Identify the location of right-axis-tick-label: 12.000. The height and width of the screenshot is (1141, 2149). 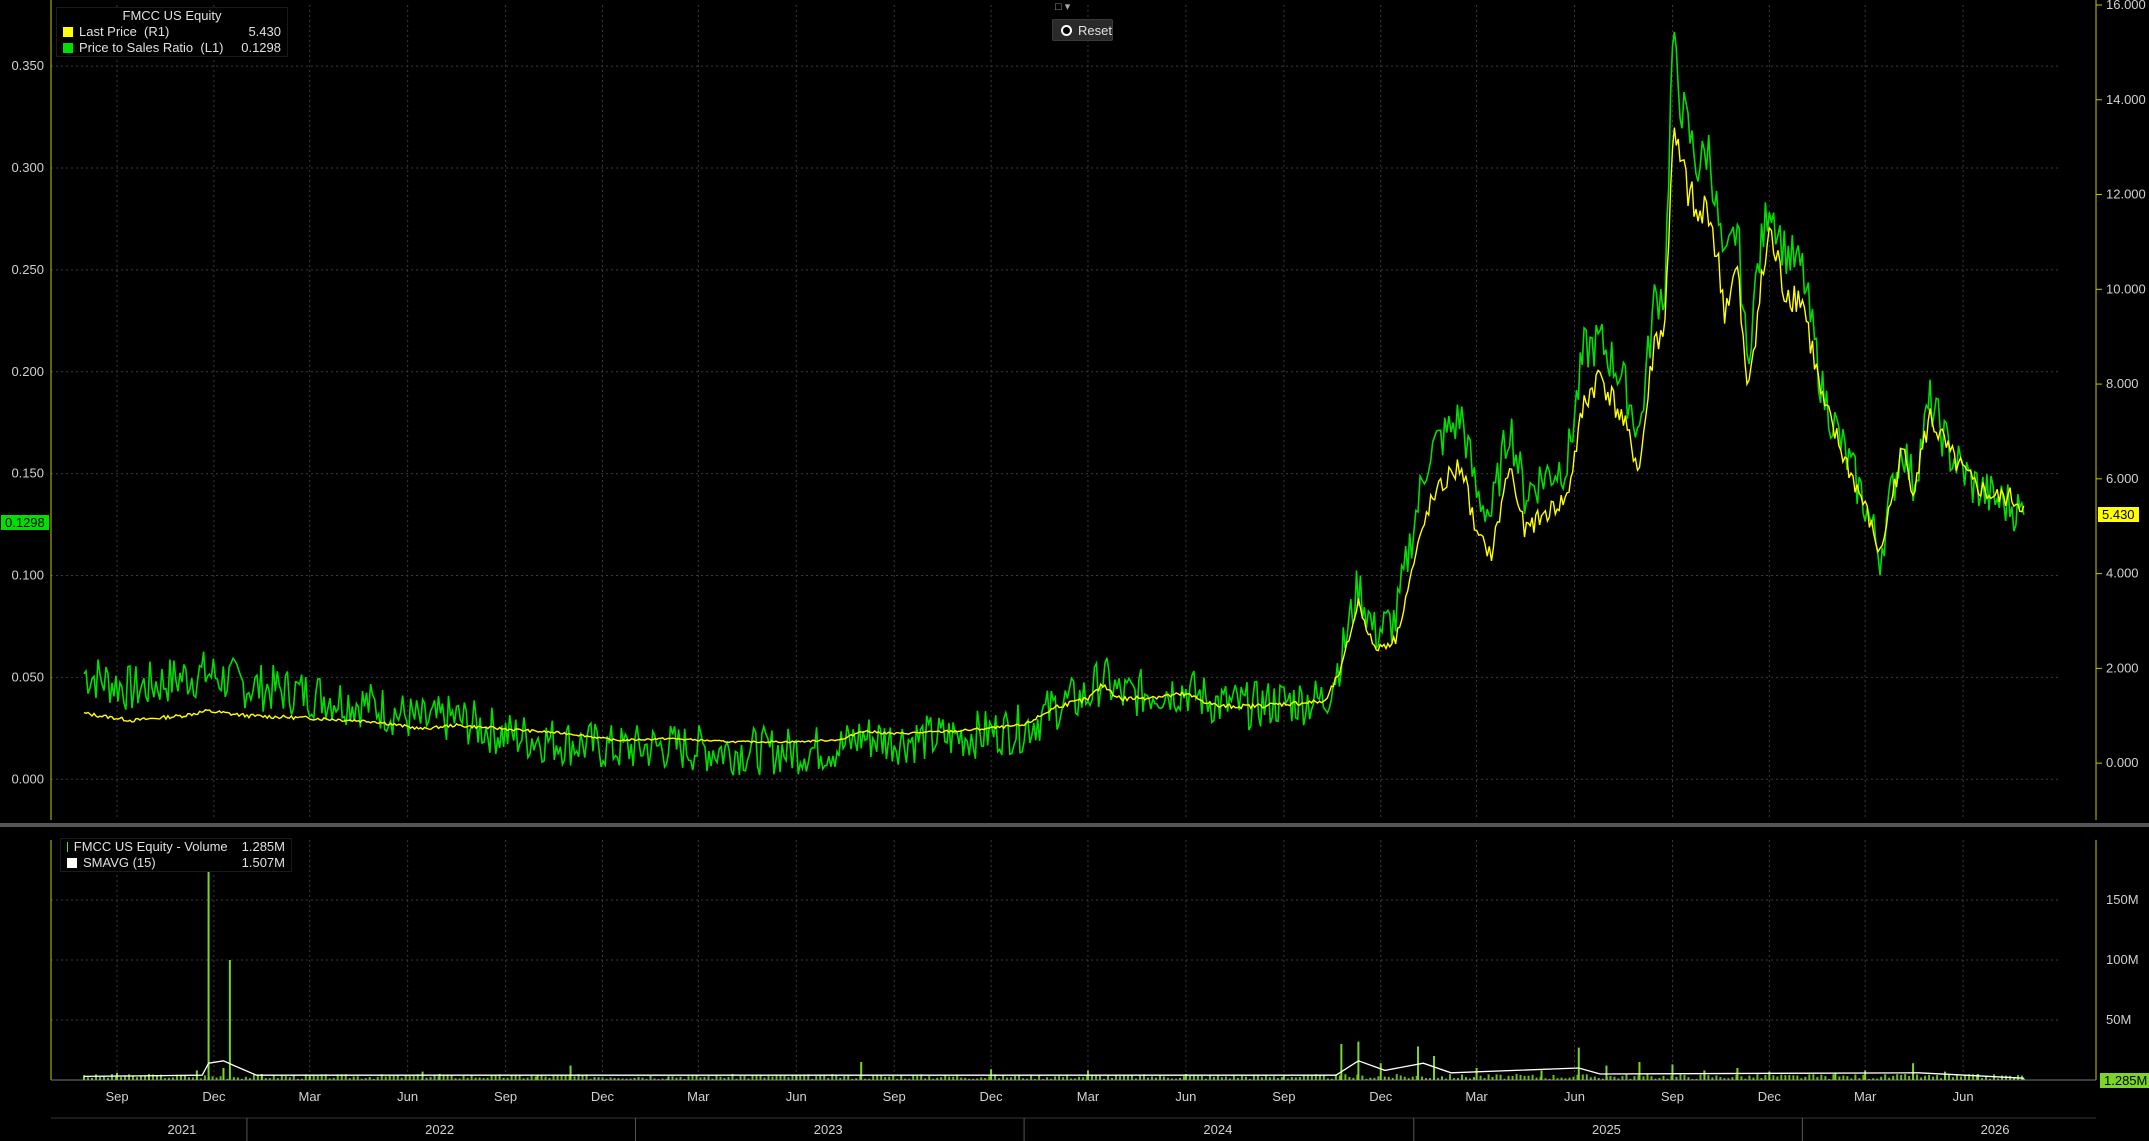
(2126, 194).